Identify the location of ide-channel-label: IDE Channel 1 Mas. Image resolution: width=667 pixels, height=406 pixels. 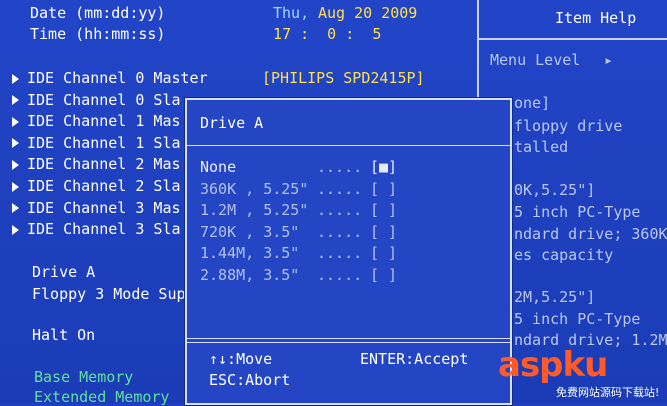
(104, 121).